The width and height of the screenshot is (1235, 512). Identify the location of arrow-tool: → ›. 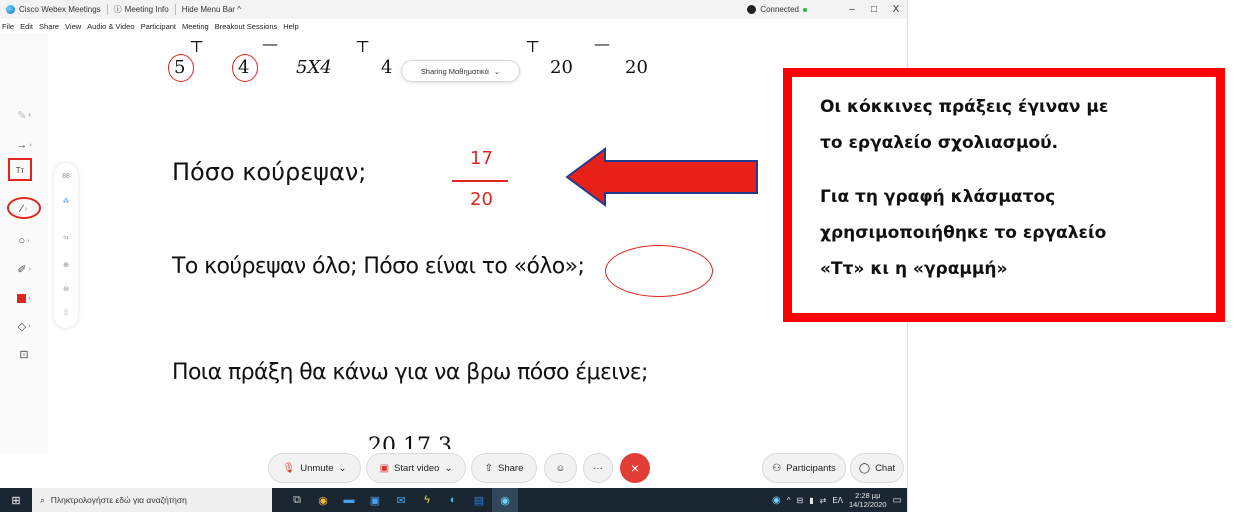
(24, 145).